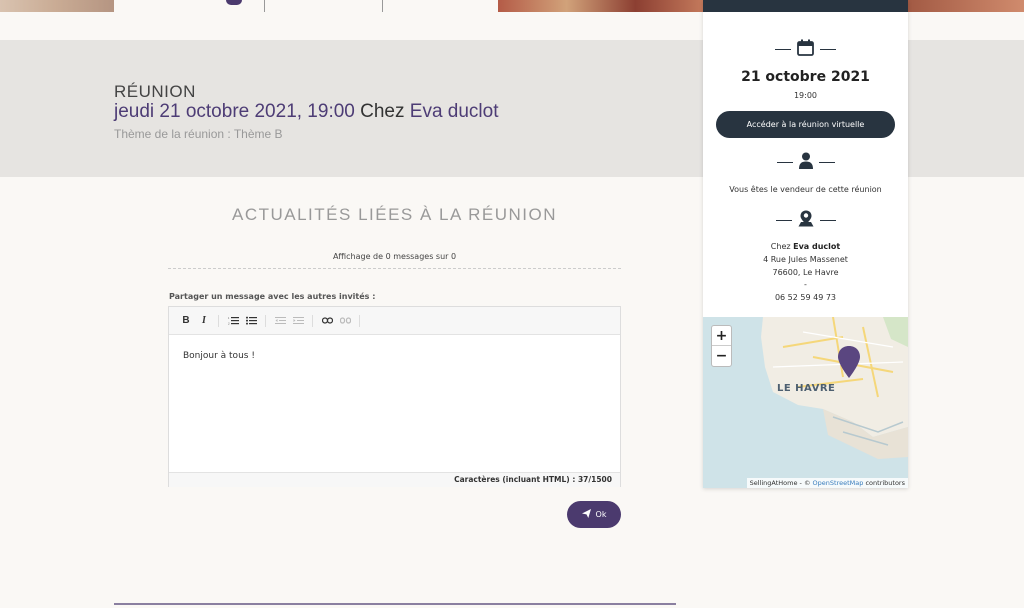 The width and height of the screenshot is (1024, 608). What do you see at coordinates (394, 321) in the screenshot?
I see `editor-toolbar: B I 12` at bounding box center [394, 321].